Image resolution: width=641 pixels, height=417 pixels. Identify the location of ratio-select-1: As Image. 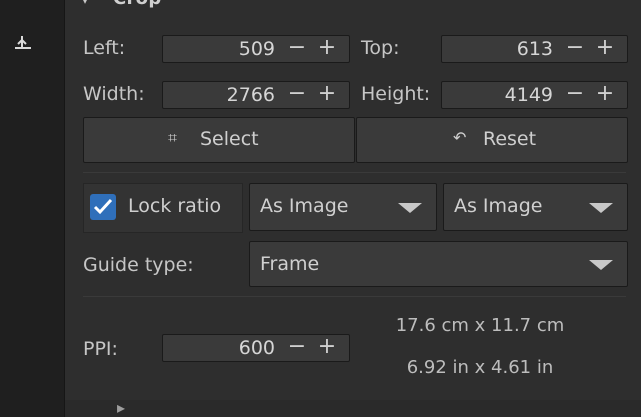
(343, 207).